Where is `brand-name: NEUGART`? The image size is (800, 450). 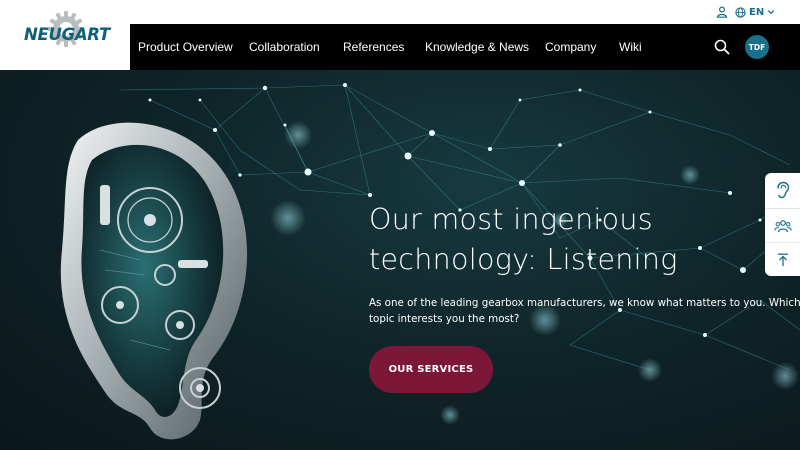 brand-name: NEUGART is located at coordinates (67, 34).